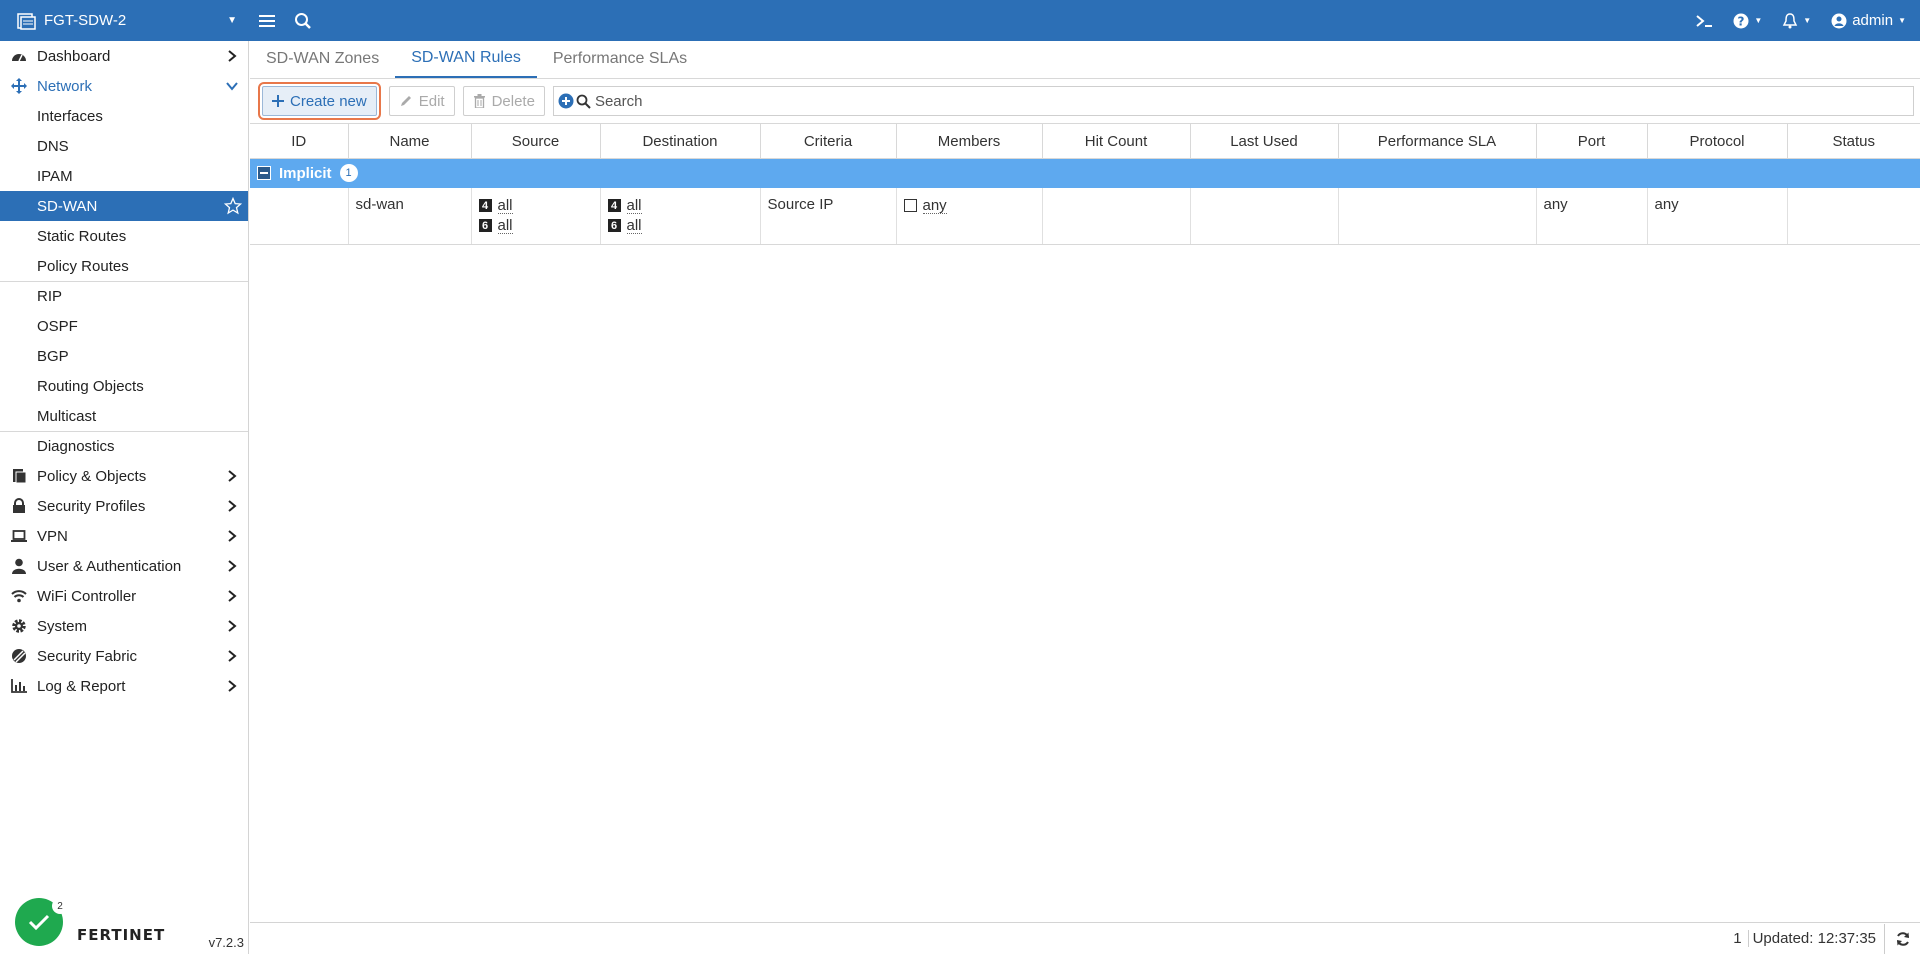 The height and width of the screenshot is (954, 1920). Describe the element at coordinates (1437, 141) in the screenshot. I see `column-header-performance-sla: Performance SLA` at that location.